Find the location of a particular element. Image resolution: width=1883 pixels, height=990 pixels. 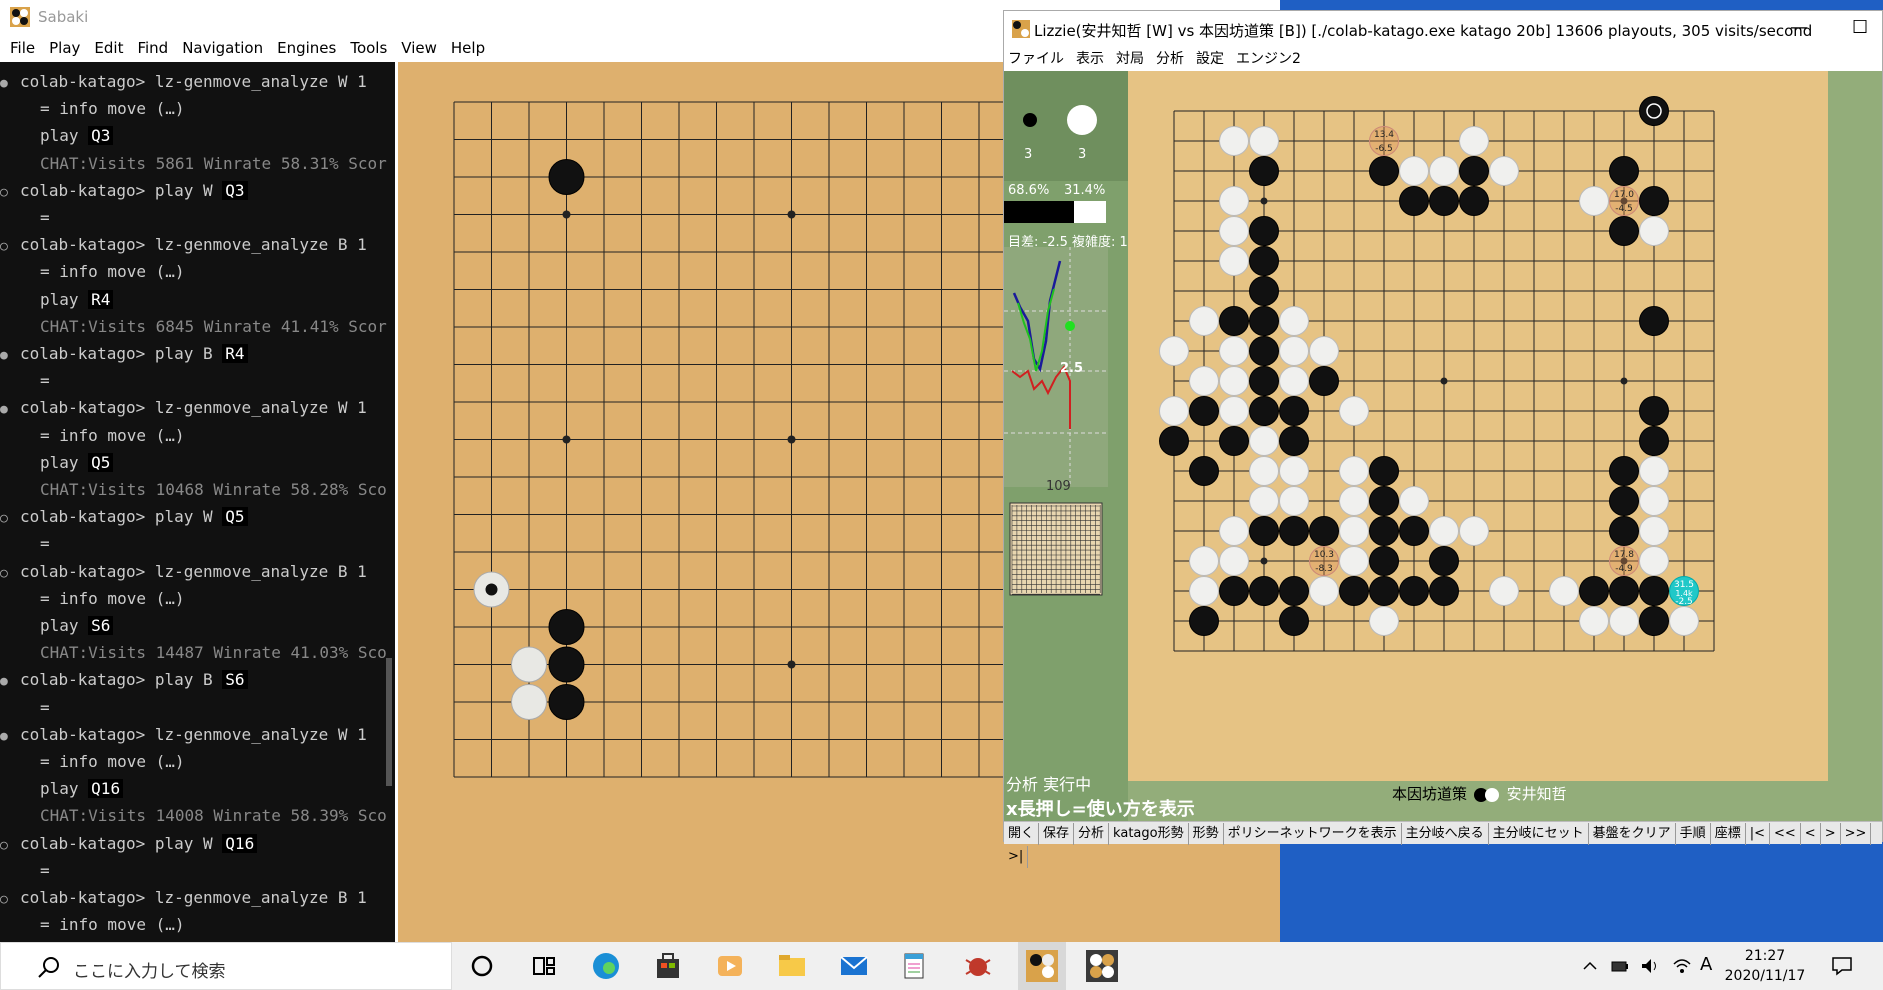

toolbar-button: >> is located at coordinates (1856, 834).